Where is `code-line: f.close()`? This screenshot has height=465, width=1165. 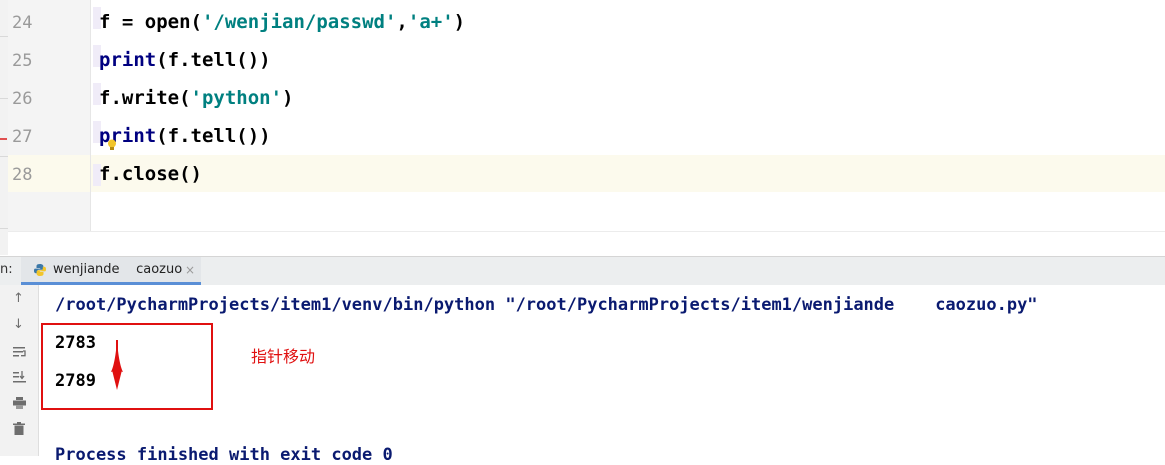 code-line: f.close() is located at coordinates (150, 174).